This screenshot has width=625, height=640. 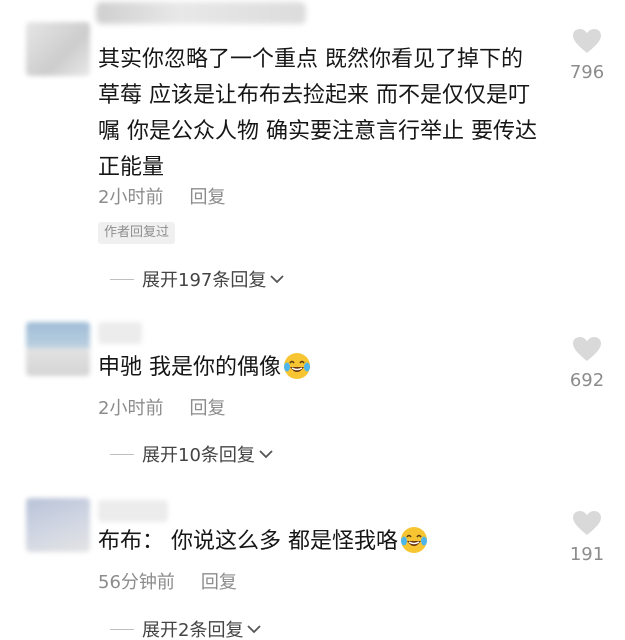 I want to click on like-count: 191, so click(x=587, y=554).